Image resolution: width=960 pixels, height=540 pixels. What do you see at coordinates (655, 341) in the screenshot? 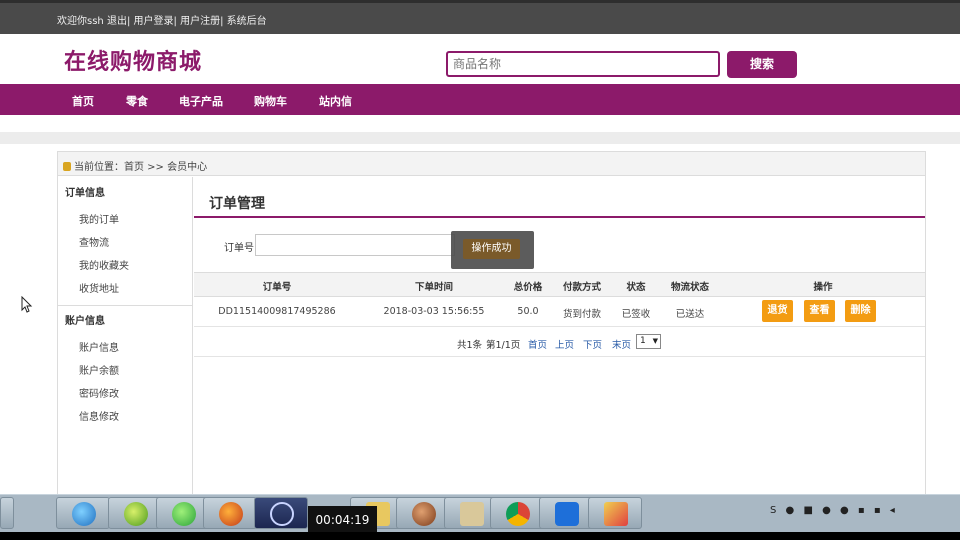
I see `chevron-down-icon: ▼` at bounding box center [655, 341].